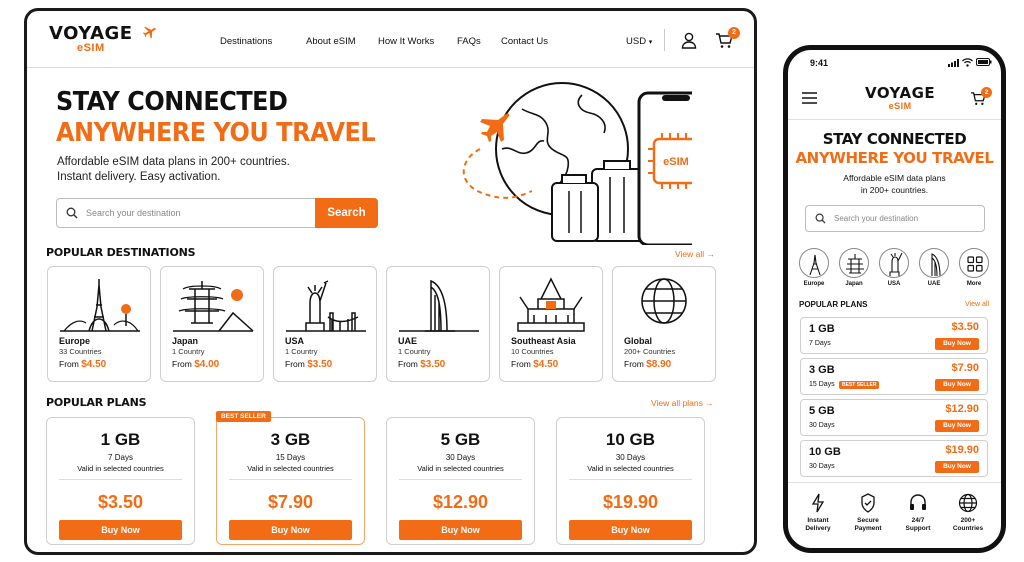  Describe the element at coordinates (460, 439) in the screenshot. I see `plan-data: 5 GB` at that location.